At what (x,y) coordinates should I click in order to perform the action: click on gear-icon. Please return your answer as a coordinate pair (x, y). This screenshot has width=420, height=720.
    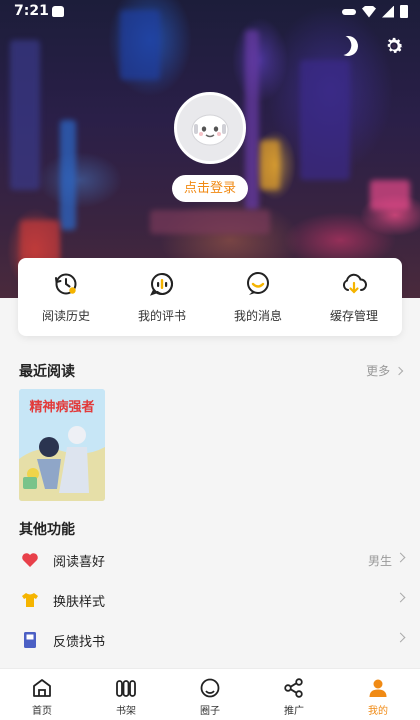
    Looking at the image, I should click on (395, 45).